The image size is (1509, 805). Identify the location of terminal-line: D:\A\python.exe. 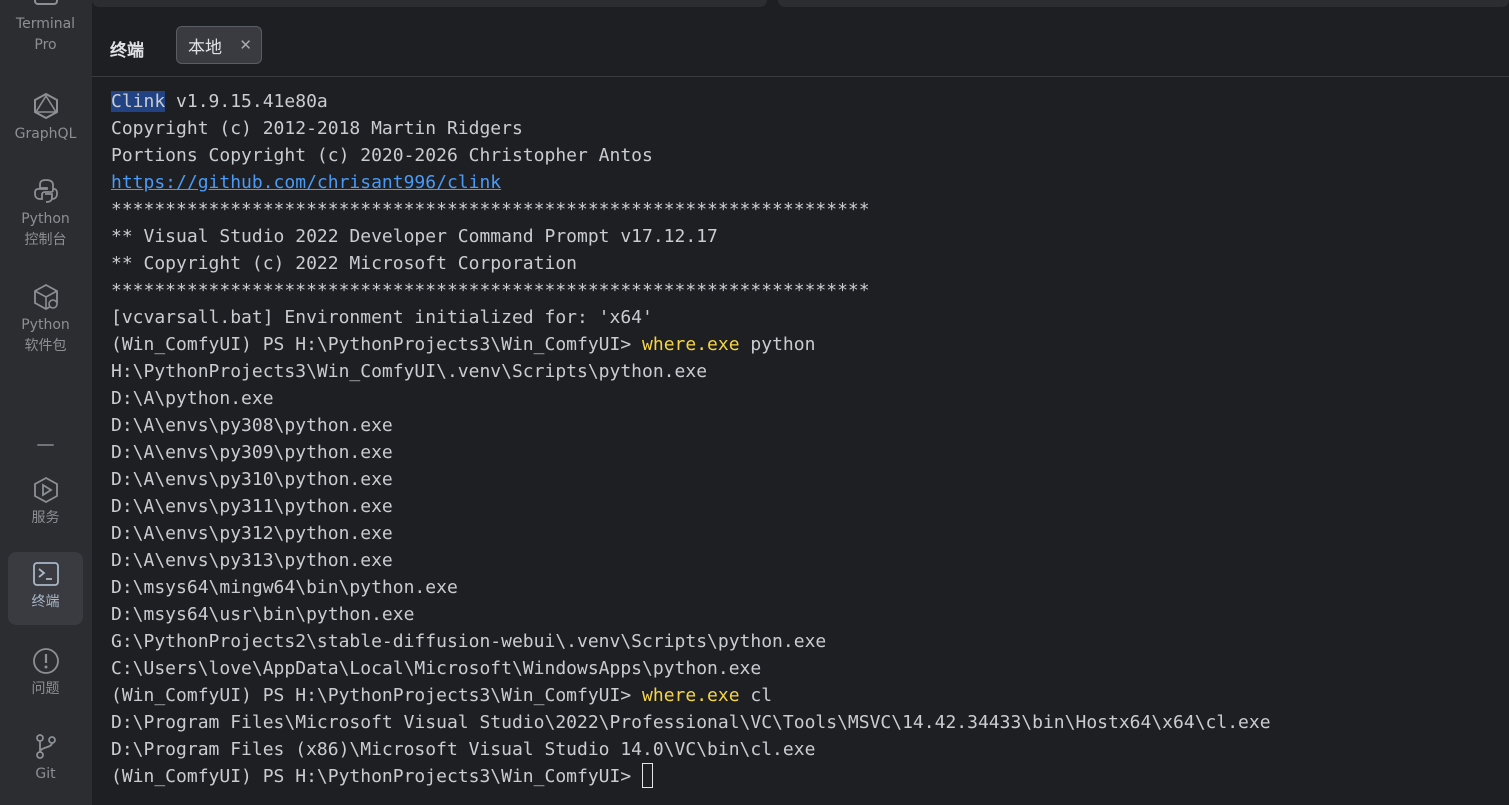
(192, 398).